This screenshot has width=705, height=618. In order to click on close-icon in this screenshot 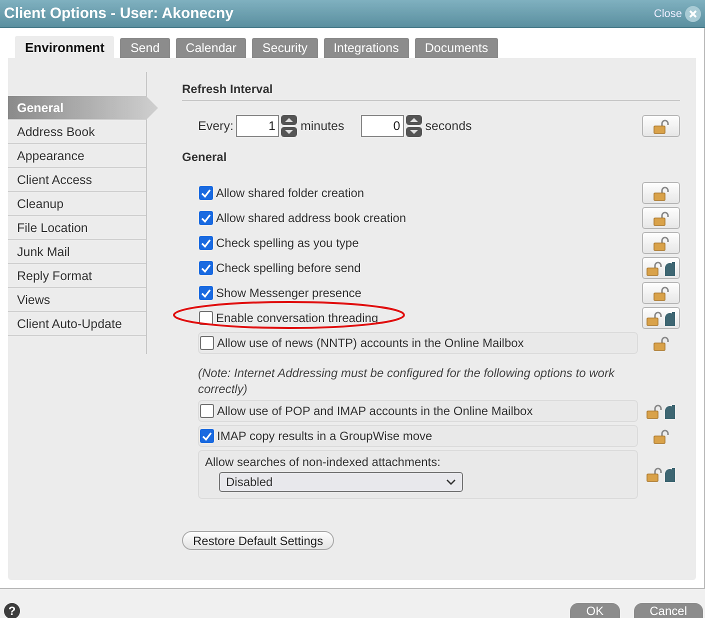, I will do `click(693, 14)`.